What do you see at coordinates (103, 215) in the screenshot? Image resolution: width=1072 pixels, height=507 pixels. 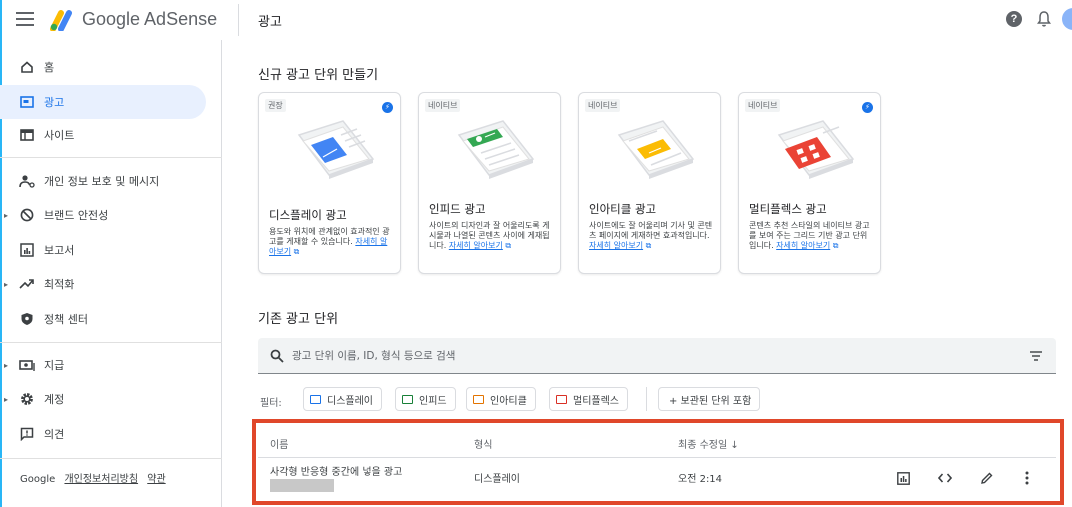 I see `sidebar-item-brand-safety: ▸ 브랜드 안전성` at bounding box center [103, 215].